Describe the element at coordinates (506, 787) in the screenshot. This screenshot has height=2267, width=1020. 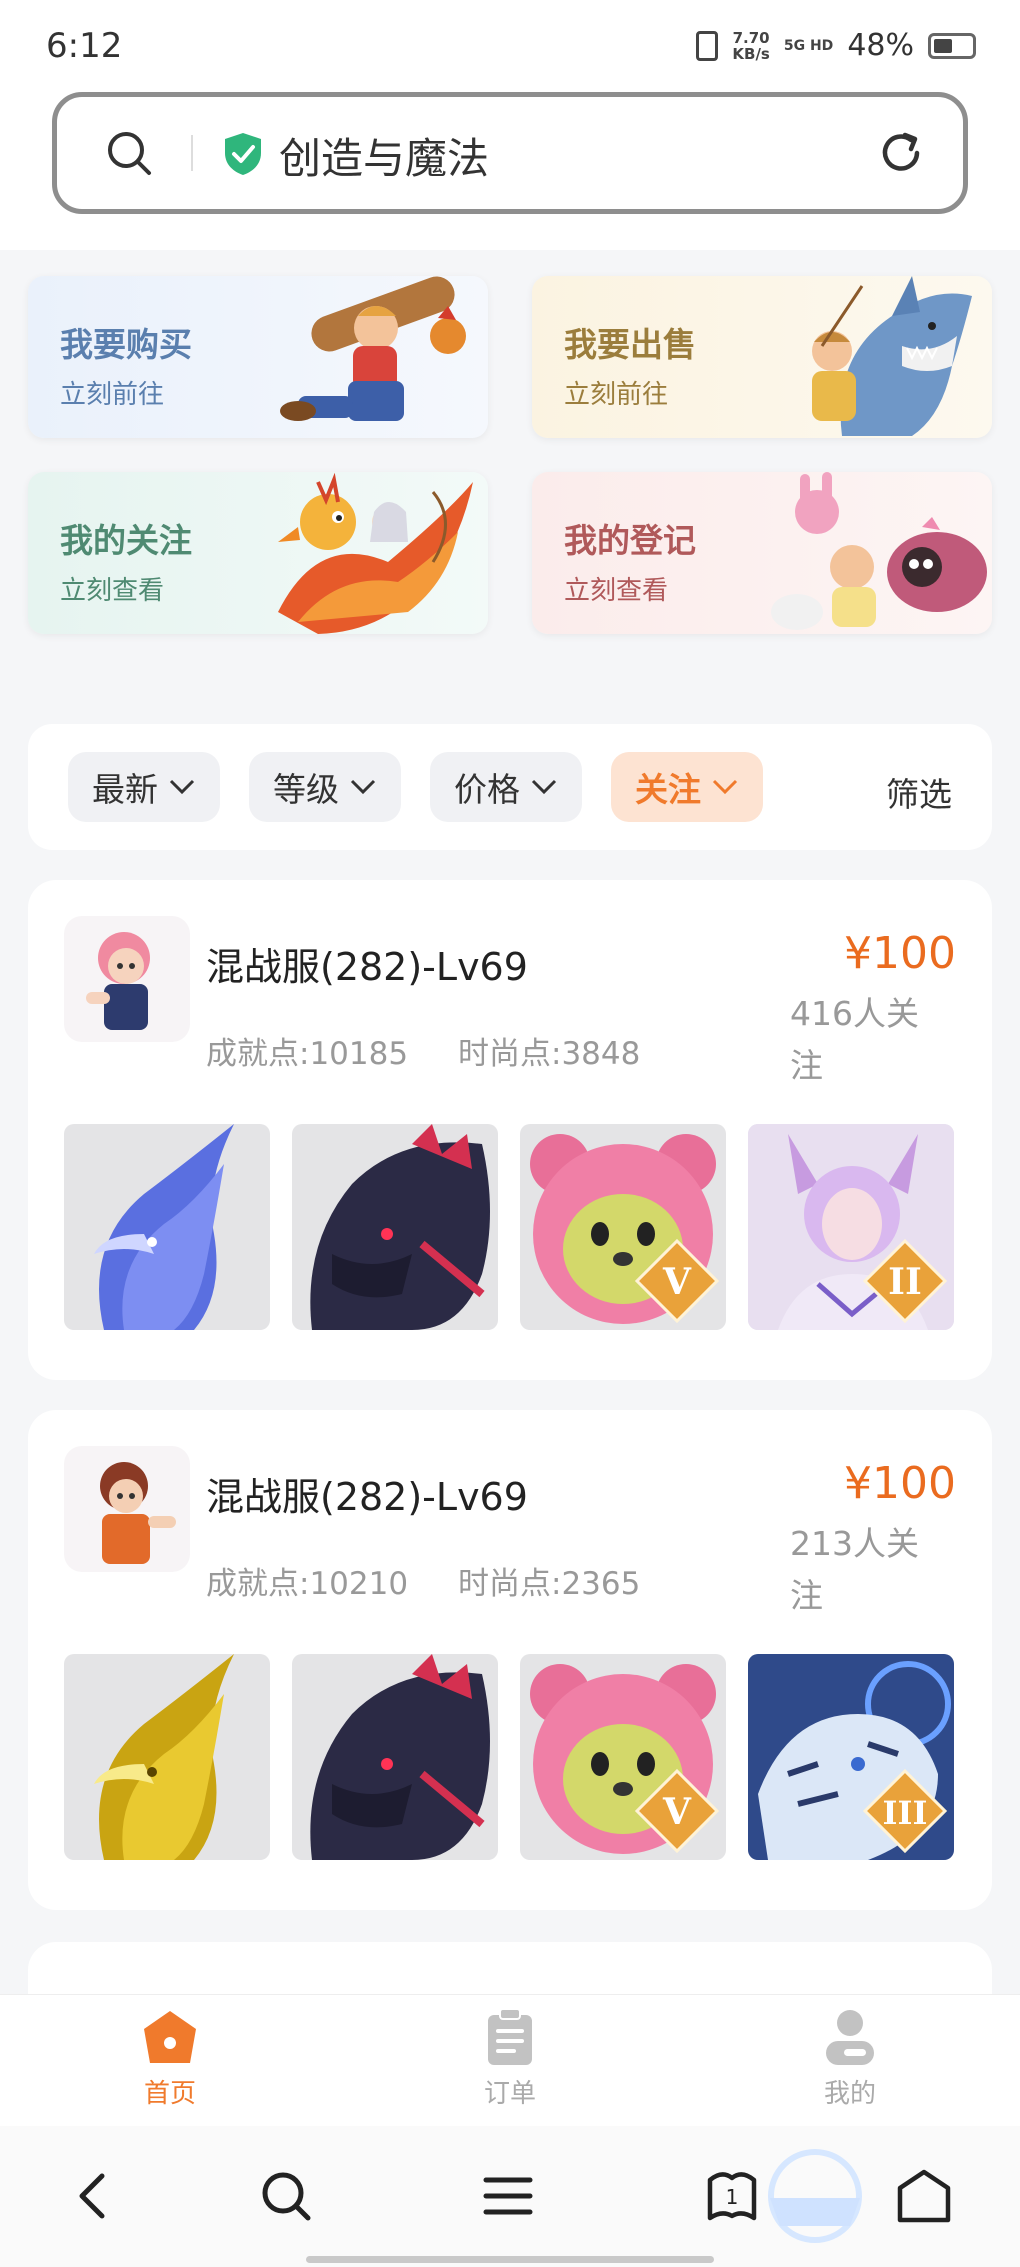
I see `chip-price: 价格` at that location.